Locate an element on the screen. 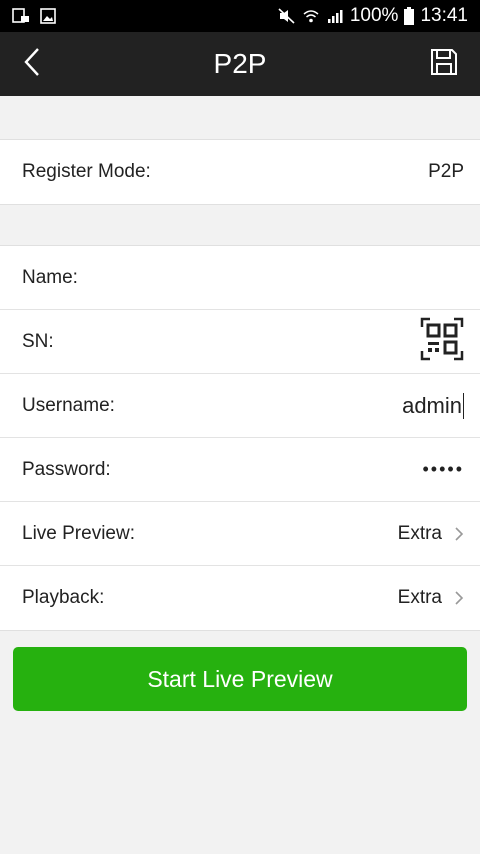 This screenshot has width=480, height=854. floppy-disk-icon is located at coordinates (444, 64).